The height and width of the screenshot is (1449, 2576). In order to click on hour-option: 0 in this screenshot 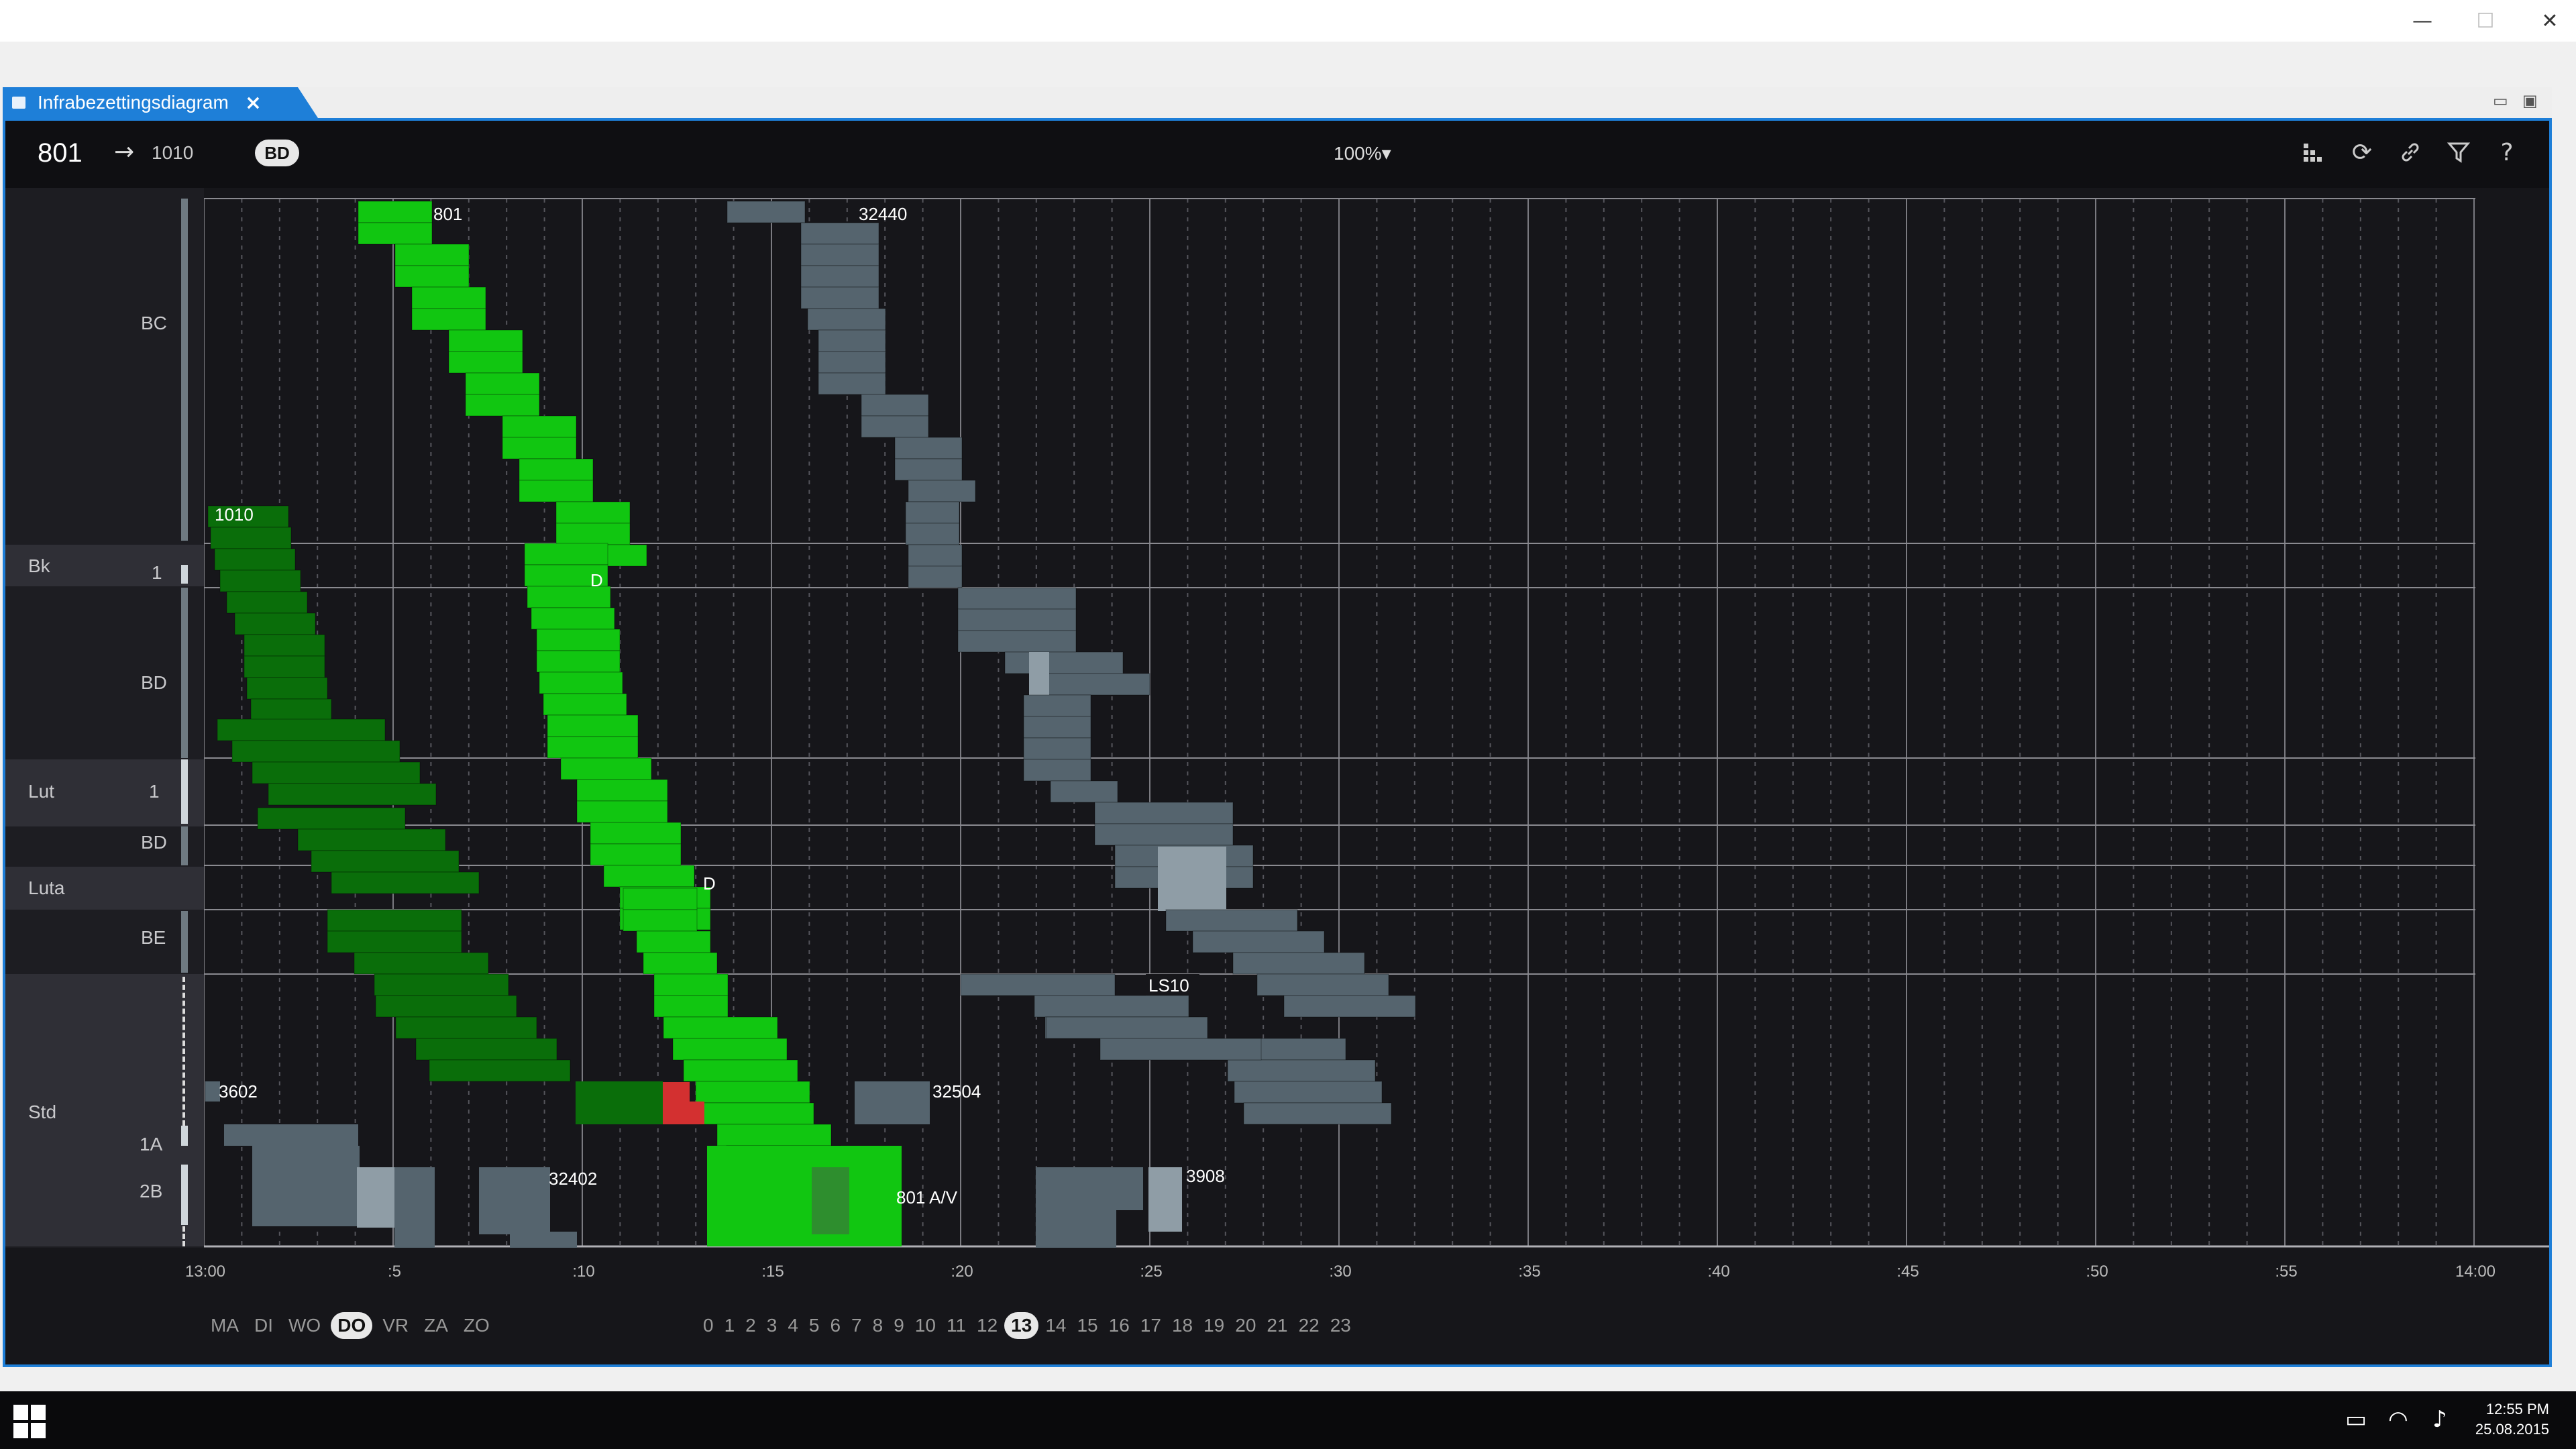, I will do `click(708, 1325)`.